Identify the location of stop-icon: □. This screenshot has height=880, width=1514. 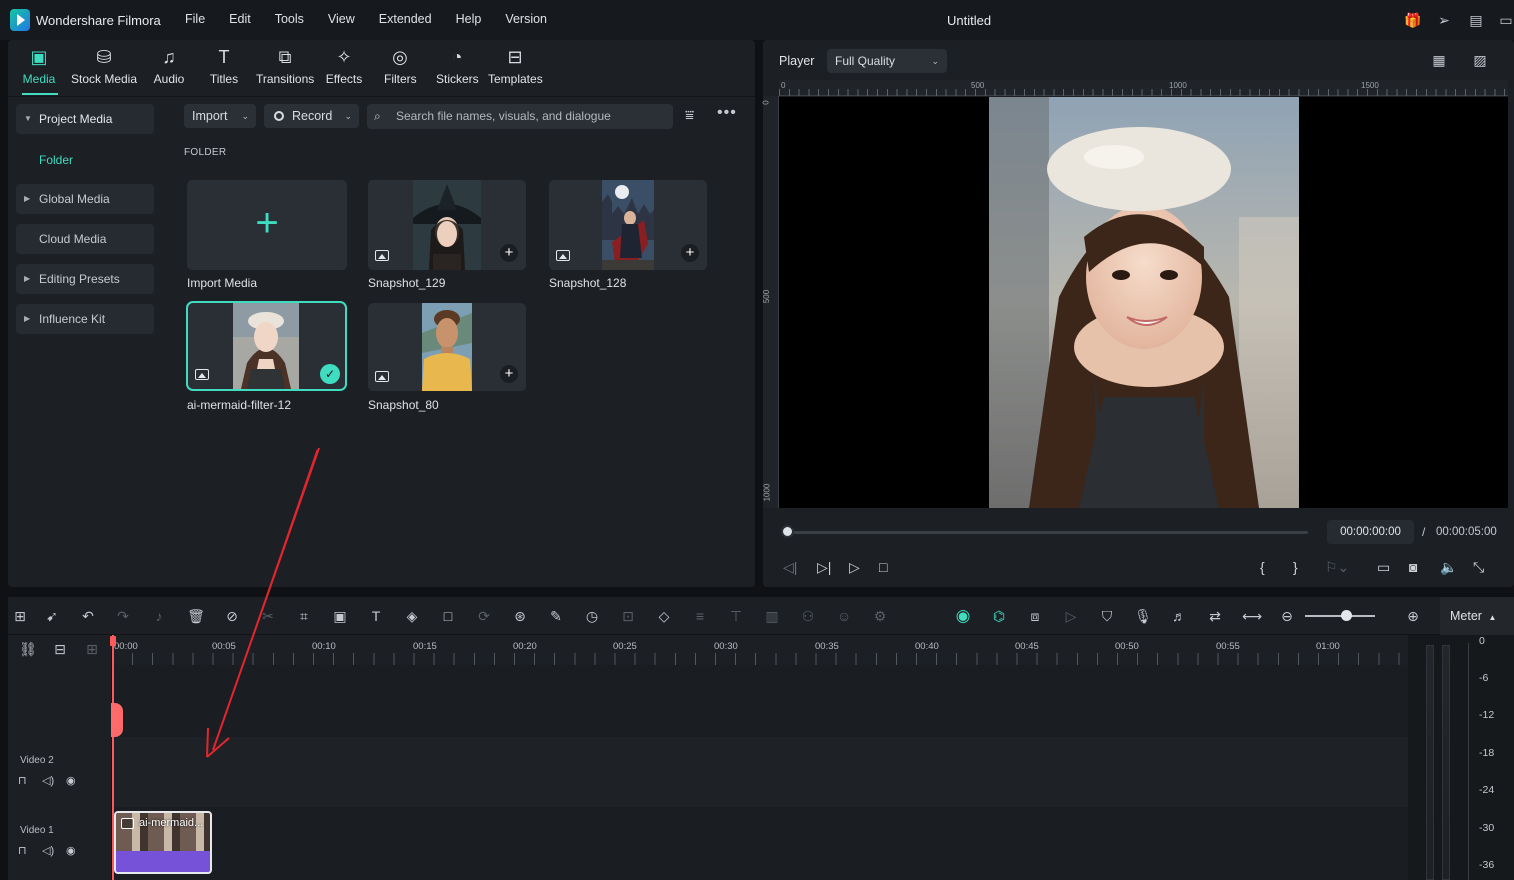
(883, 567).